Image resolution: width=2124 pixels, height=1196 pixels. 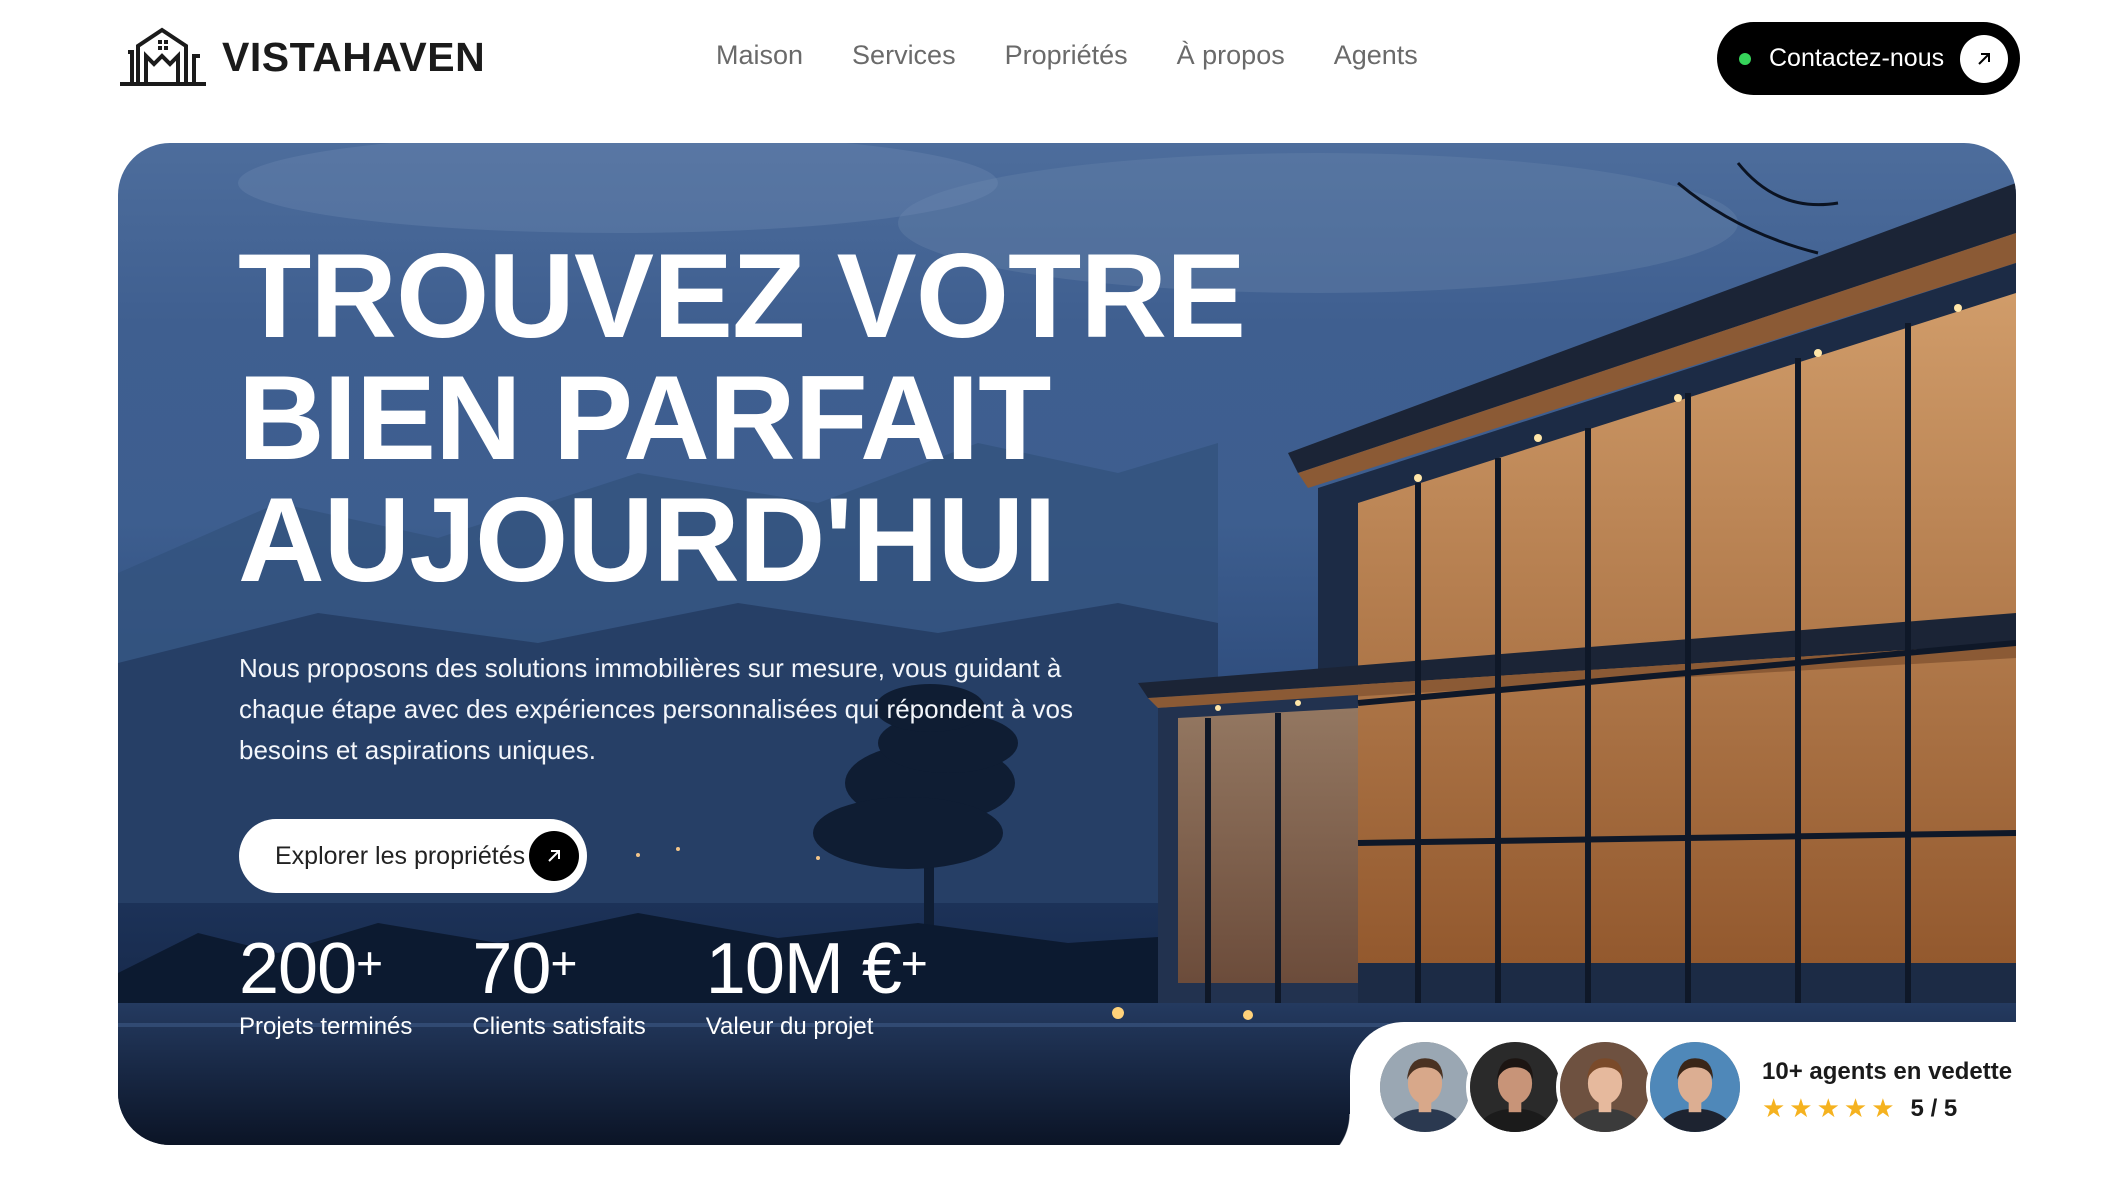 I want to click on stat-clients-suffix: +, so click(x=563, y=963).